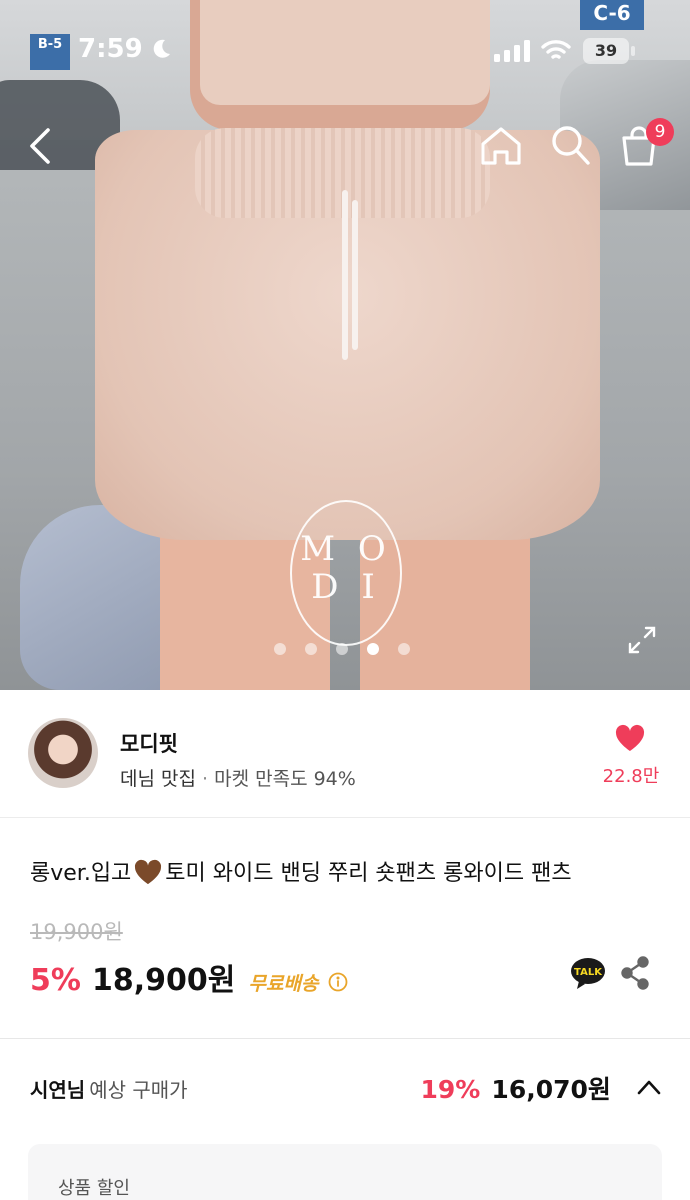 This screenshot has width=690, height=1200. Describe the element at coordinates (570, 145) in the screenshot. I see `search-icon` at that location.